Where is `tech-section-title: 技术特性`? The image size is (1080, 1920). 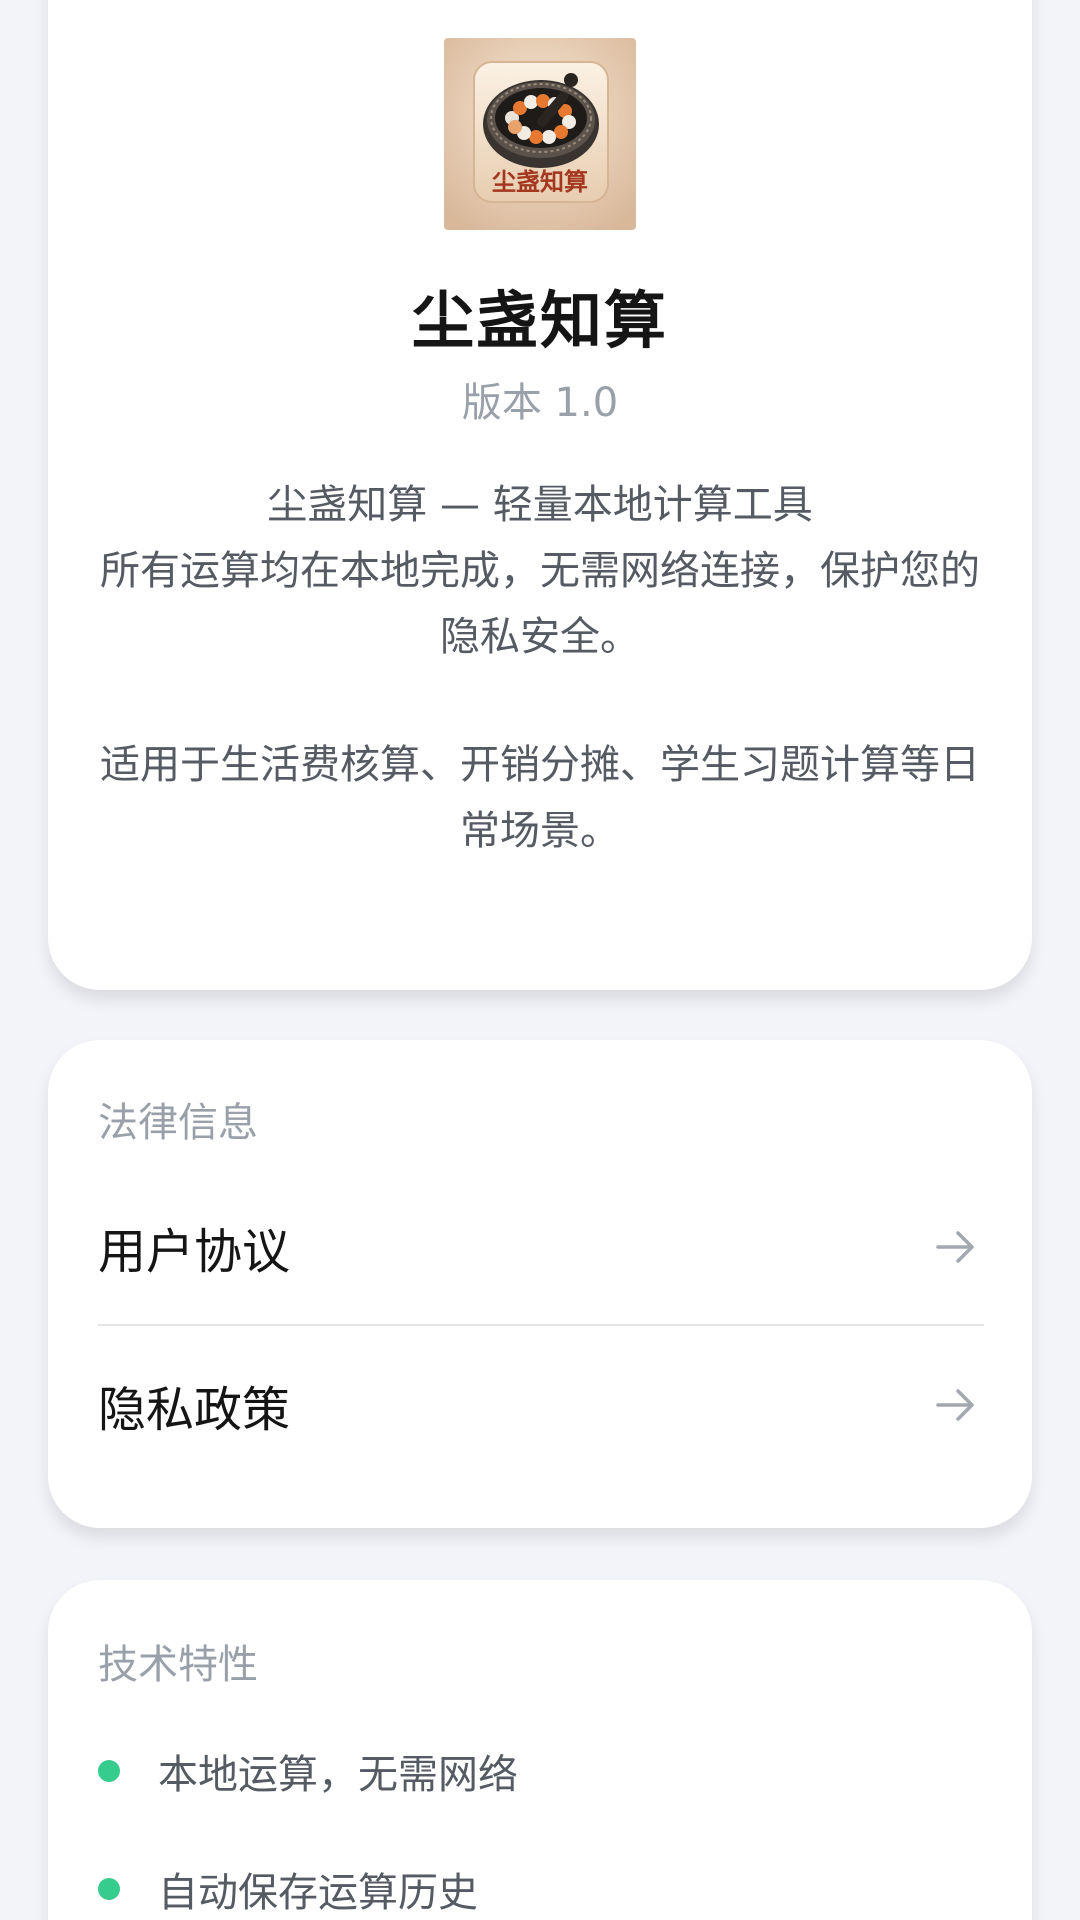
tech-section-title: 技术特性 is located at coordinates (178, 1665).